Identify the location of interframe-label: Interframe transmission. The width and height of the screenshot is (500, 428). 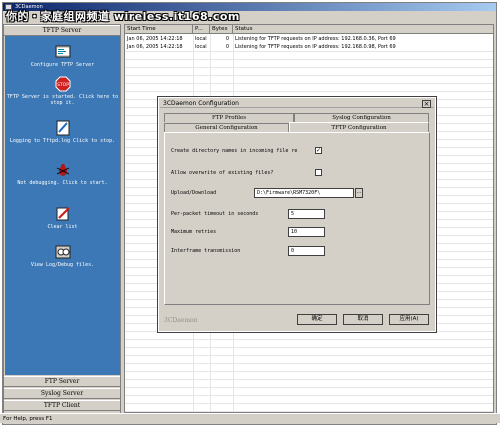
(206, 251).